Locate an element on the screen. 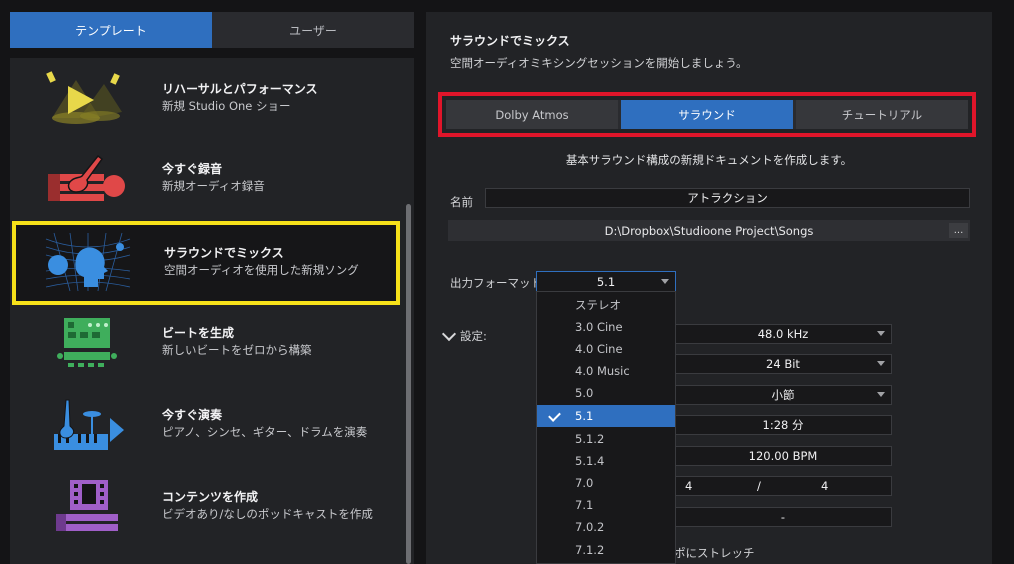 Image resolution: width=1014 pixels, height=564 pixels. template-subtitle: 新規 Studio One ショー is located at coordinates (226, 106).